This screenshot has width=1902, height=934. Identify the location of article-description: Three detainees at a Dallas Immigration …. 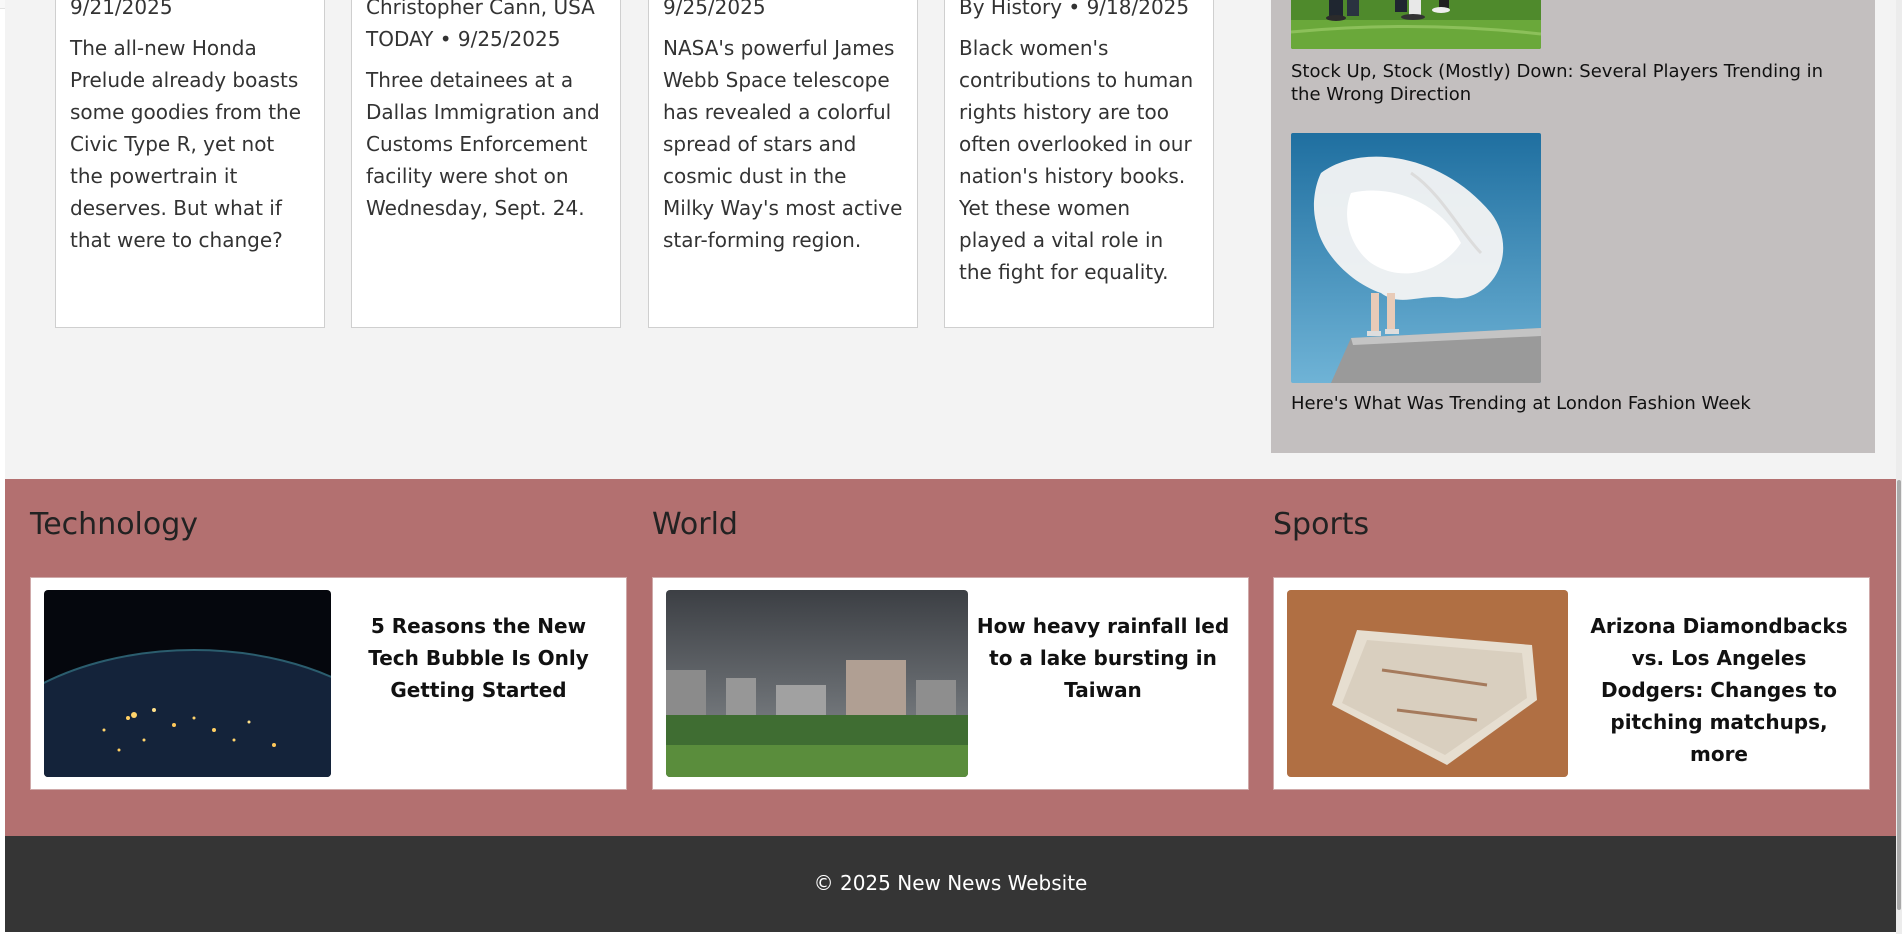
(483, 144).